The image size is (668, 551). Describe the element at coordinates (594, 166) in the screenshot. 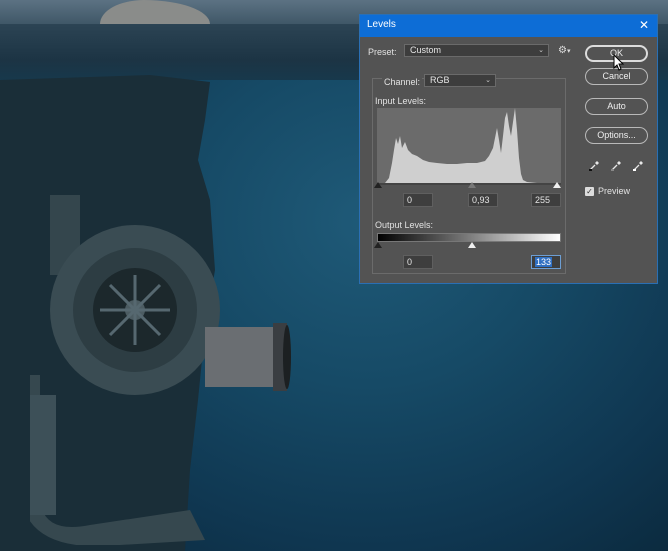

I see `black-point-eyedropper-icon` at that location.